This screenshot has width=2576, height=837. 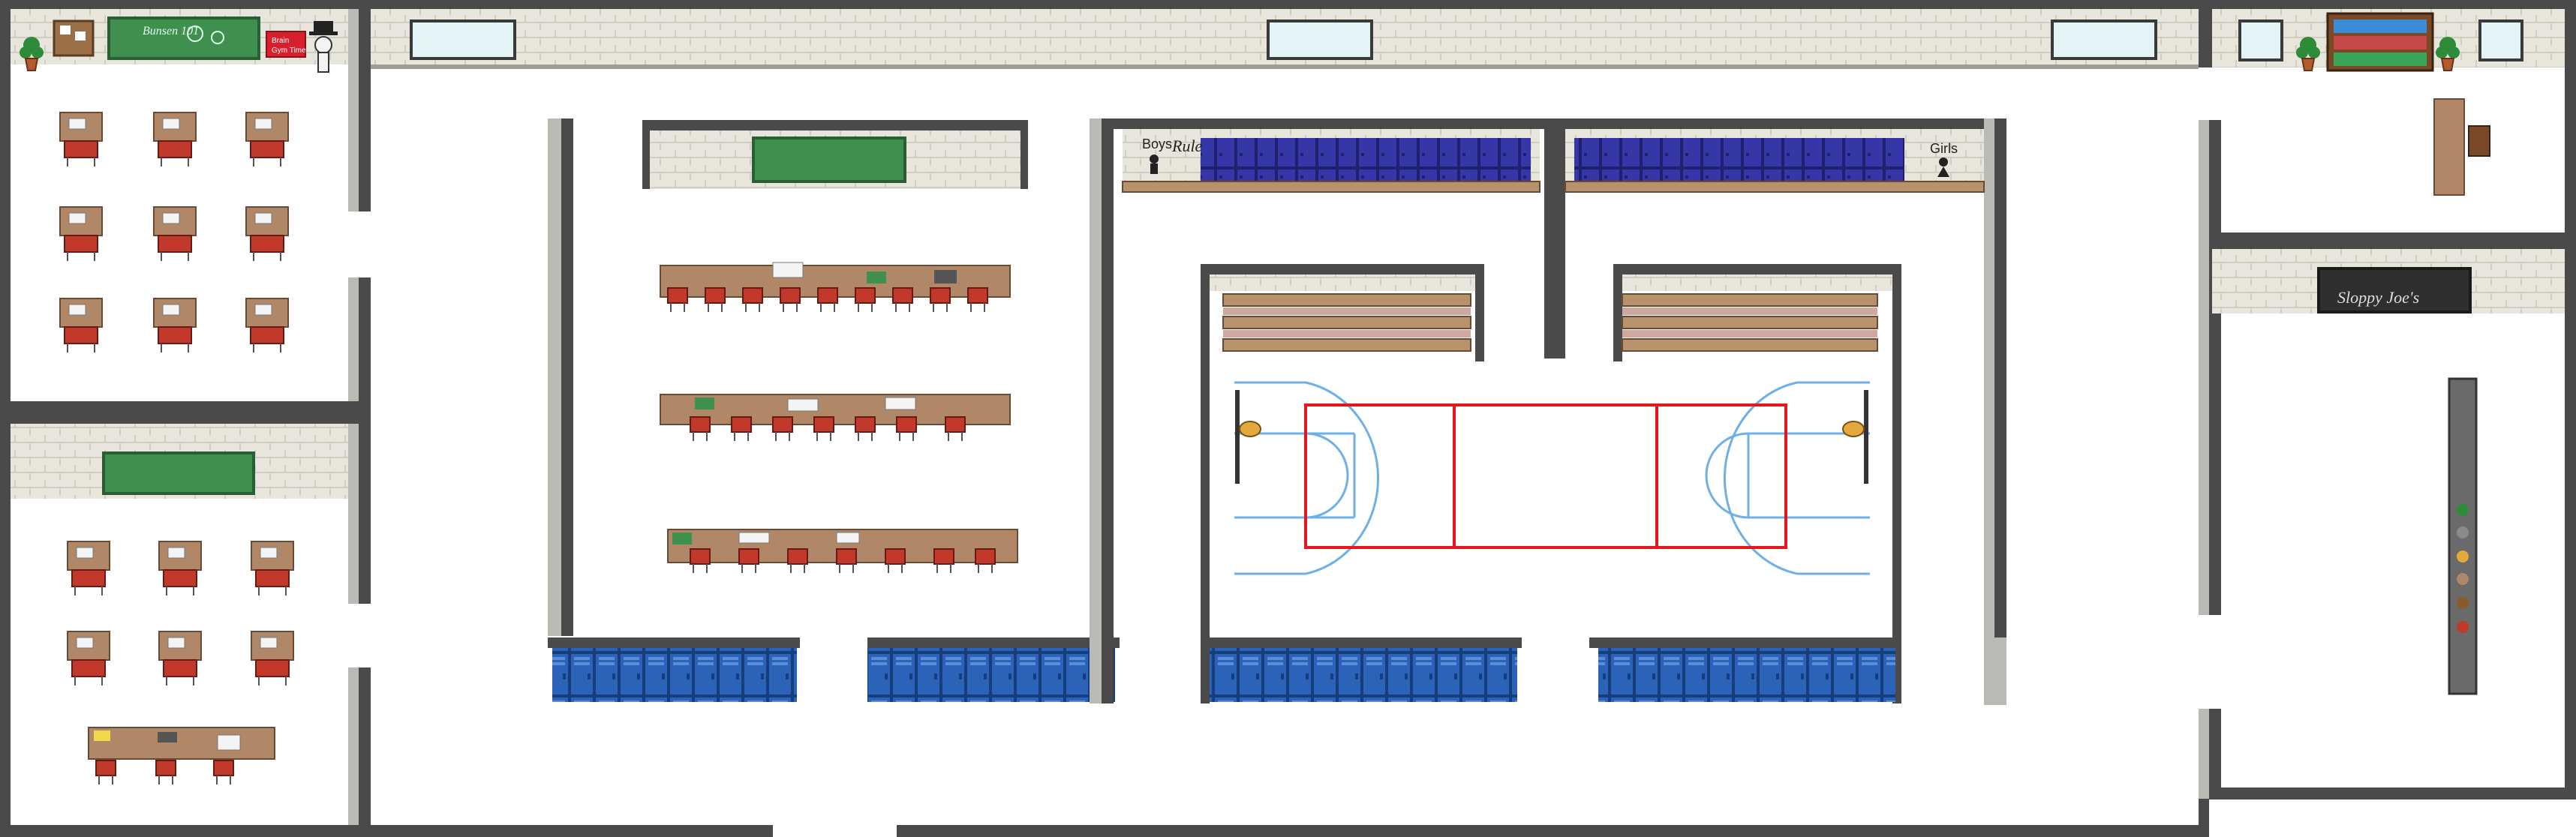 I want to click on bleachers-right, so click(x=1757, y=313).